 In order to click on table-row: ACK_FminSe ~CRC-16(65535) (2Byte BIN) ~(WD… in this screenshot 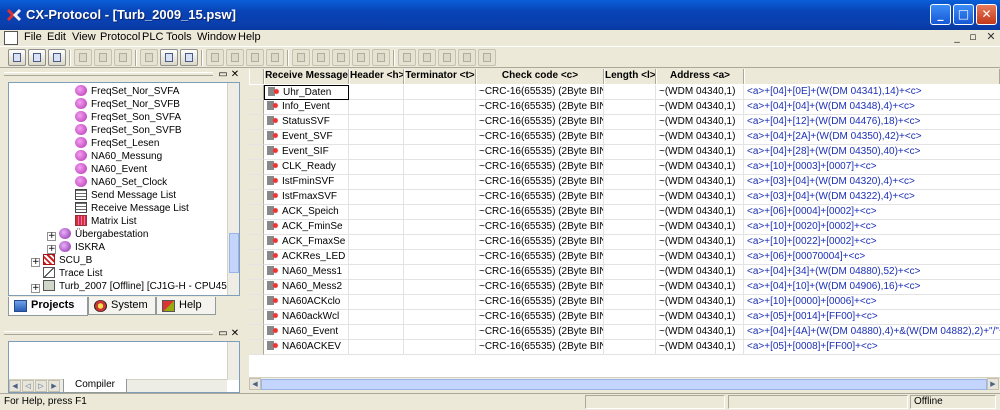, I will do `click(624, 227)`.